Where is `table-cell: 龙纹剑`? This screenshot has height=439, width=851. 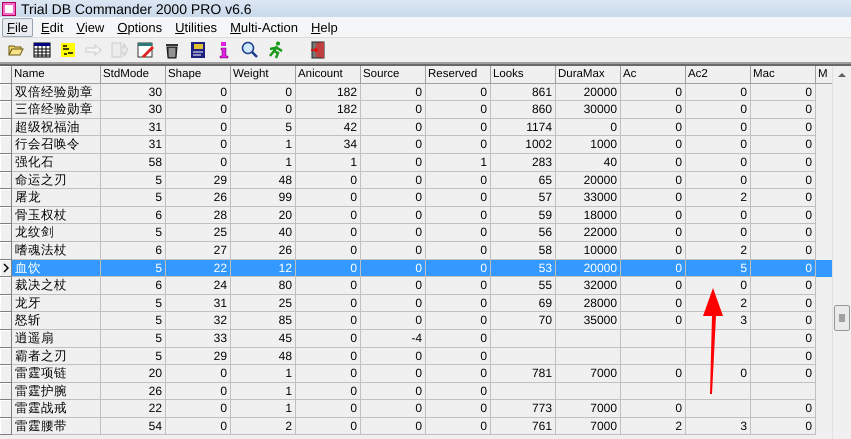
table-cell: 龙纹剑 is located at coordinates (56, 233).